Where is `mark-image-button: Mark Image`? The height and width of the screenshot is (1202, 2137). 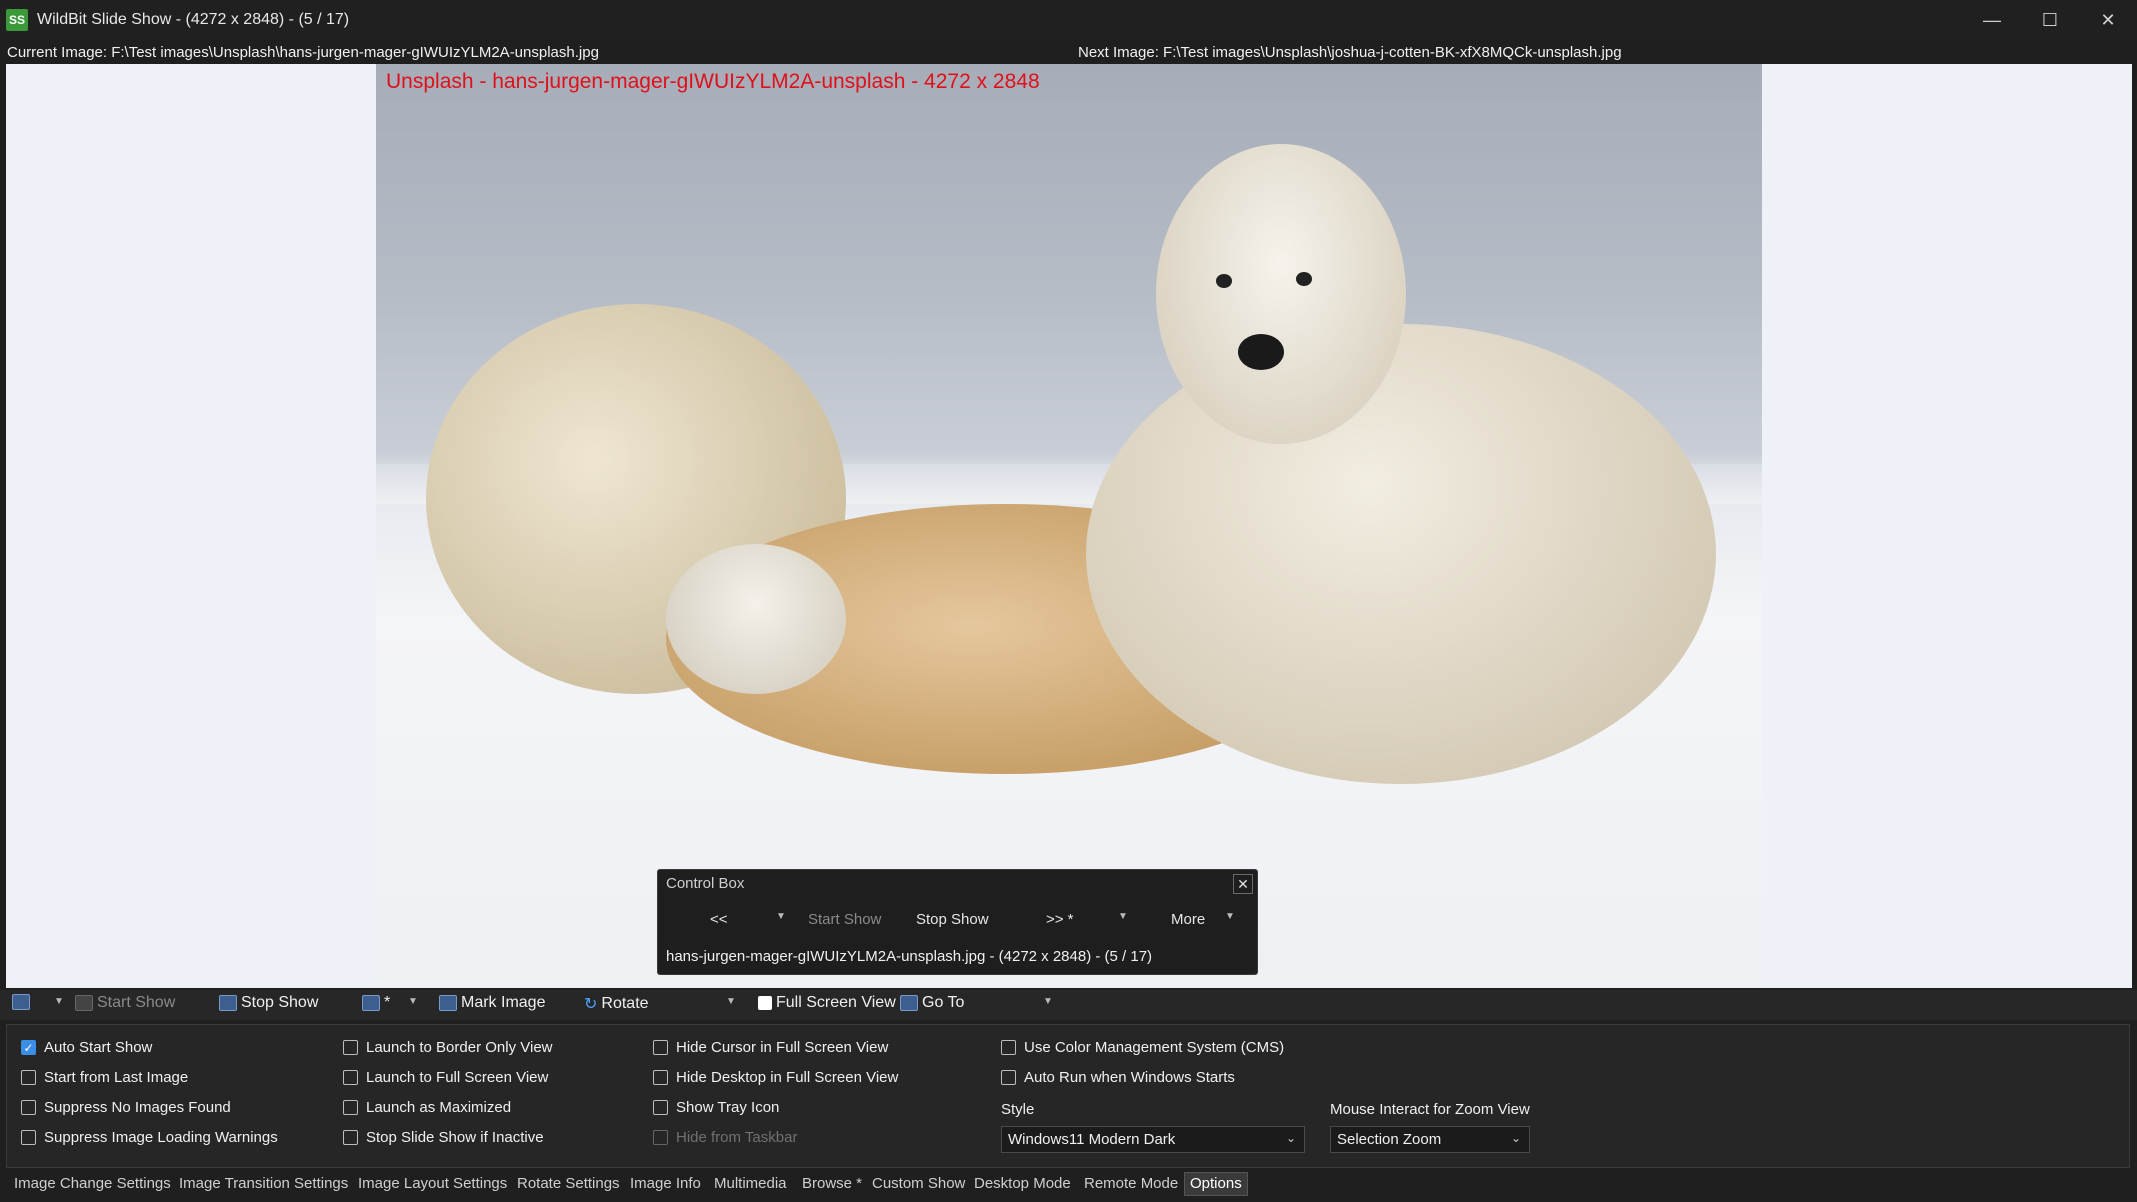 mark-image-button: Mark Image is located at coordinates (492, 1003).